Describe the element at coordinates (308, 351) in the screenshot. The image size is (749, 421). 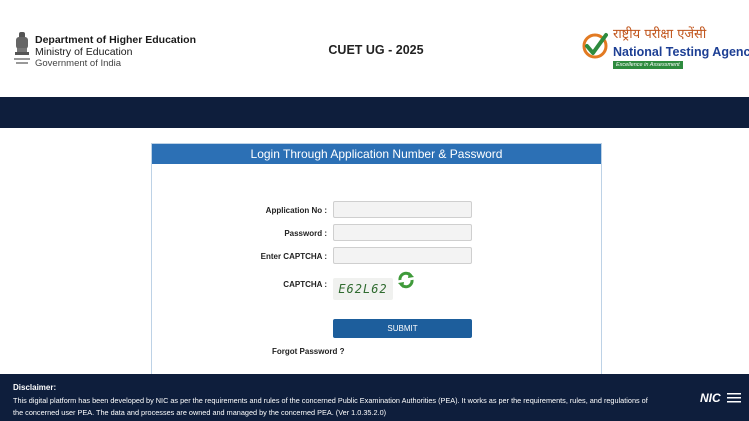
I see `forgot-password-link: Forgot Password ?` at that location.